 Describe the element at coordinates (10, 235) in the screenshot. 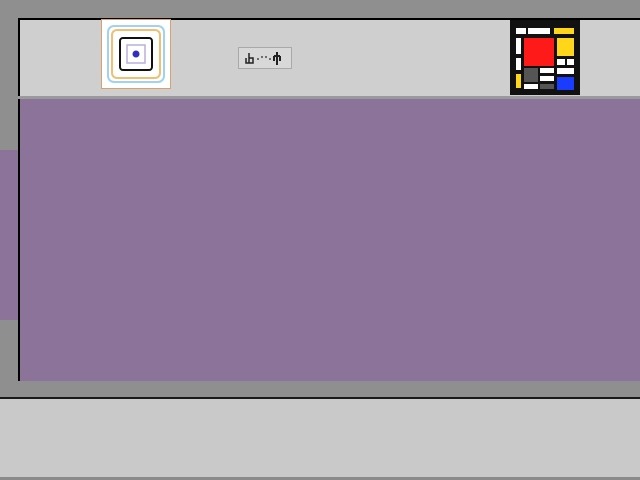

I see `canvas-side-tab` at that location.